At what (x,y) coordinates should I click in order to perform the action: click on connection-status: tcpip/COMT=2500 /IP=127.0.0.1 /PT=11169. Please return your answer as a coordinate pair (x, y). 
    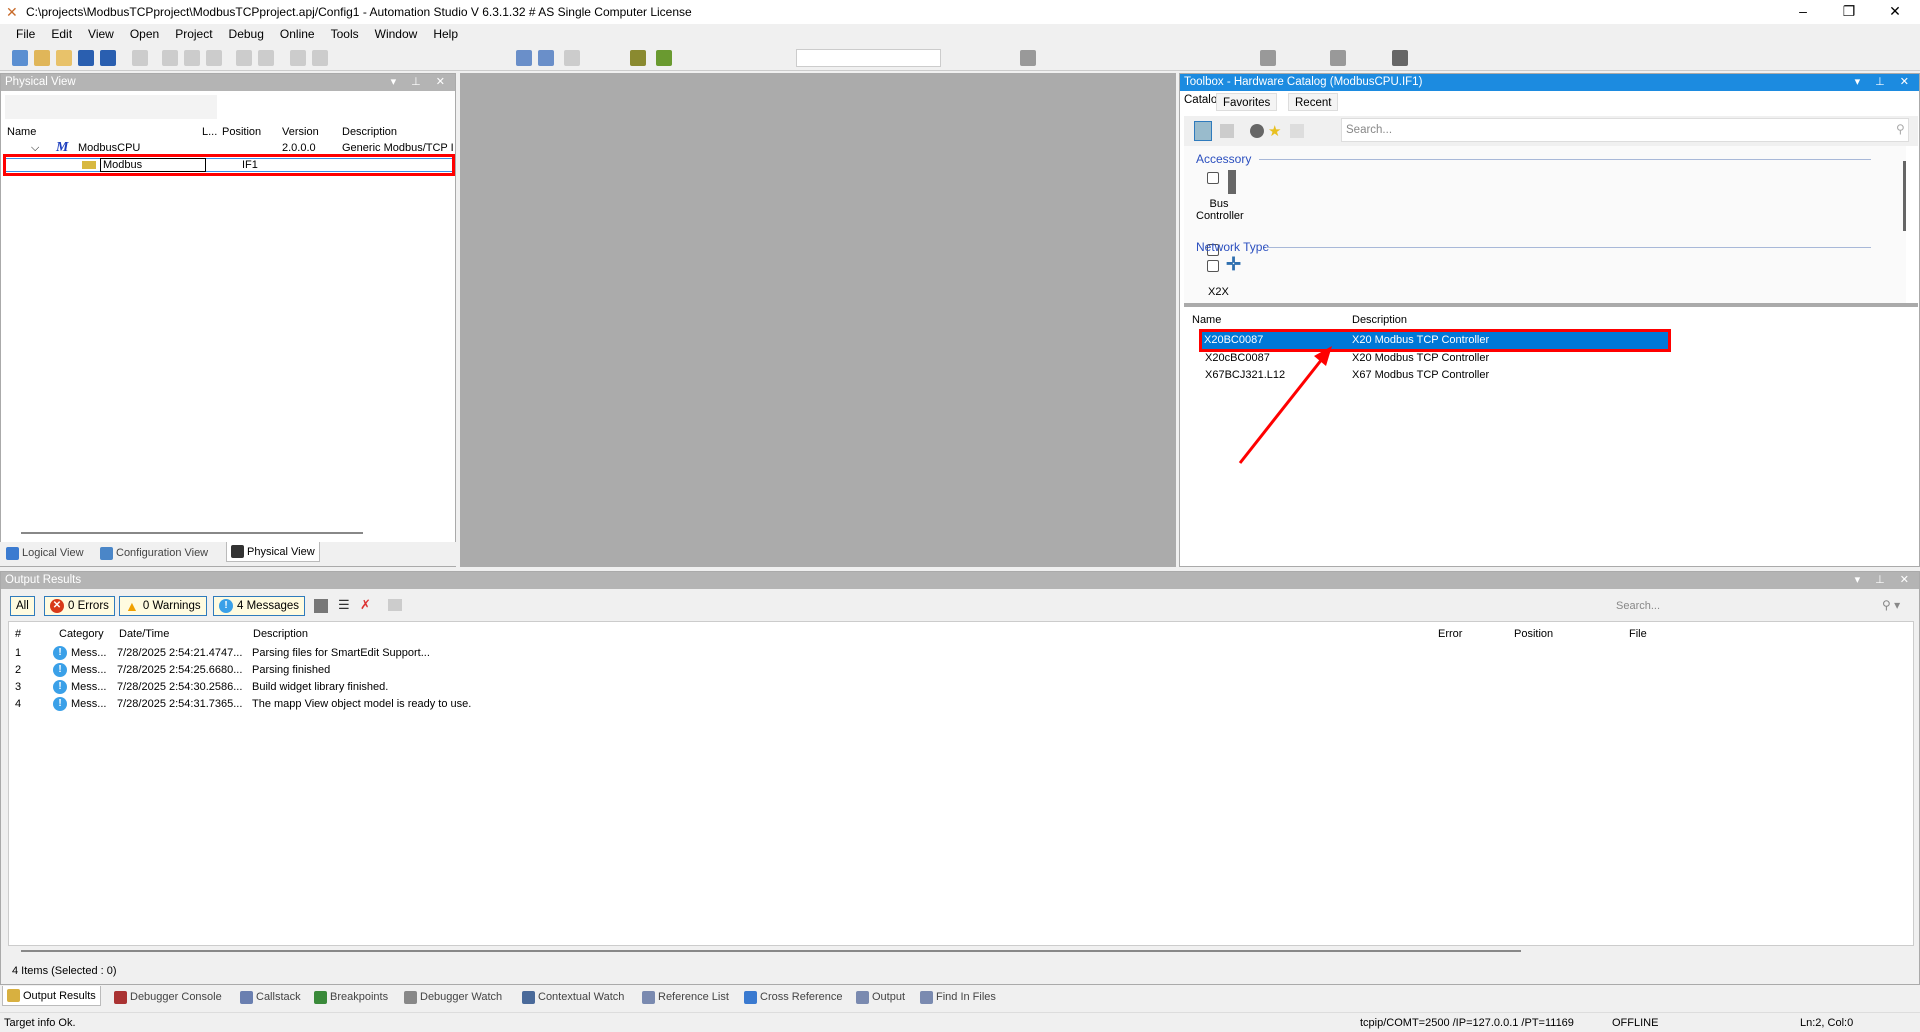
    Looking at the image, I should click on (1467, 1023).